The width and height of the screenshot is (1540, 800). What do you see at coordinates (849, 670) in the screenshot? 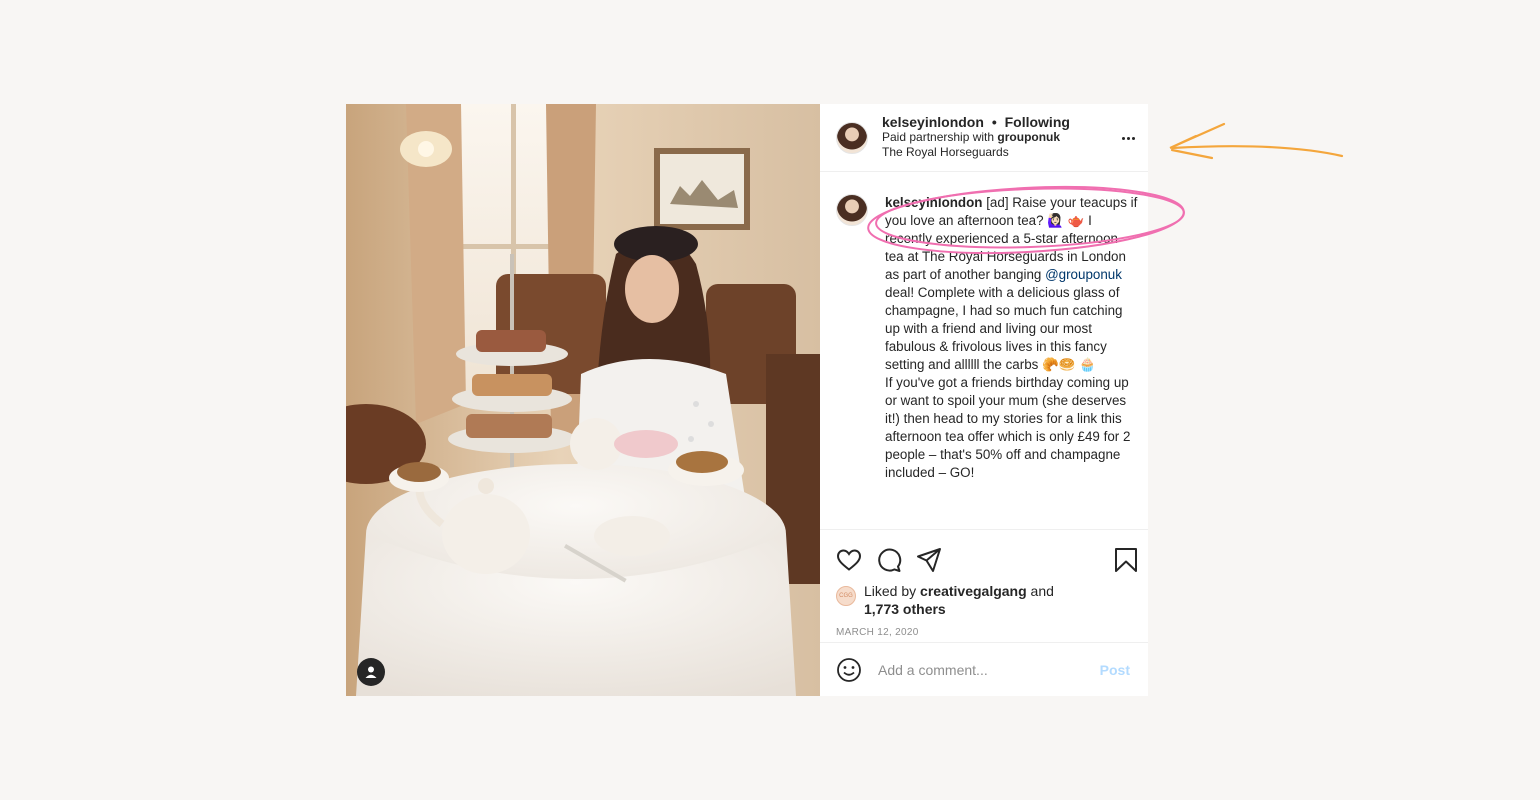
I see `smiley-icon` at bounding box center [849, 670].